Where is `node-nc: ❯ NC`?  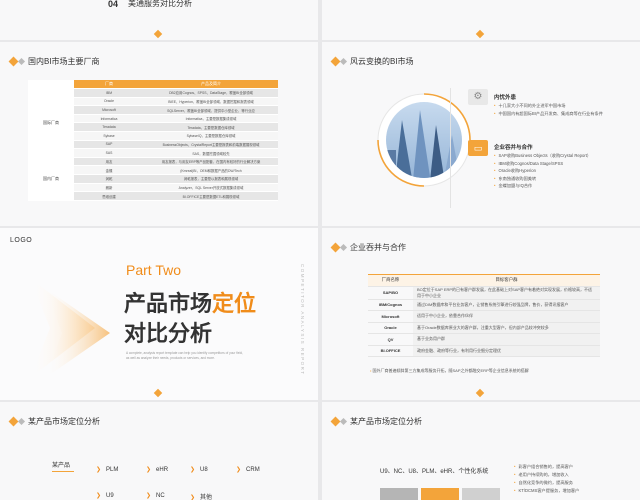
node-nc: ❯ NC is located at coordinates (155, 495).